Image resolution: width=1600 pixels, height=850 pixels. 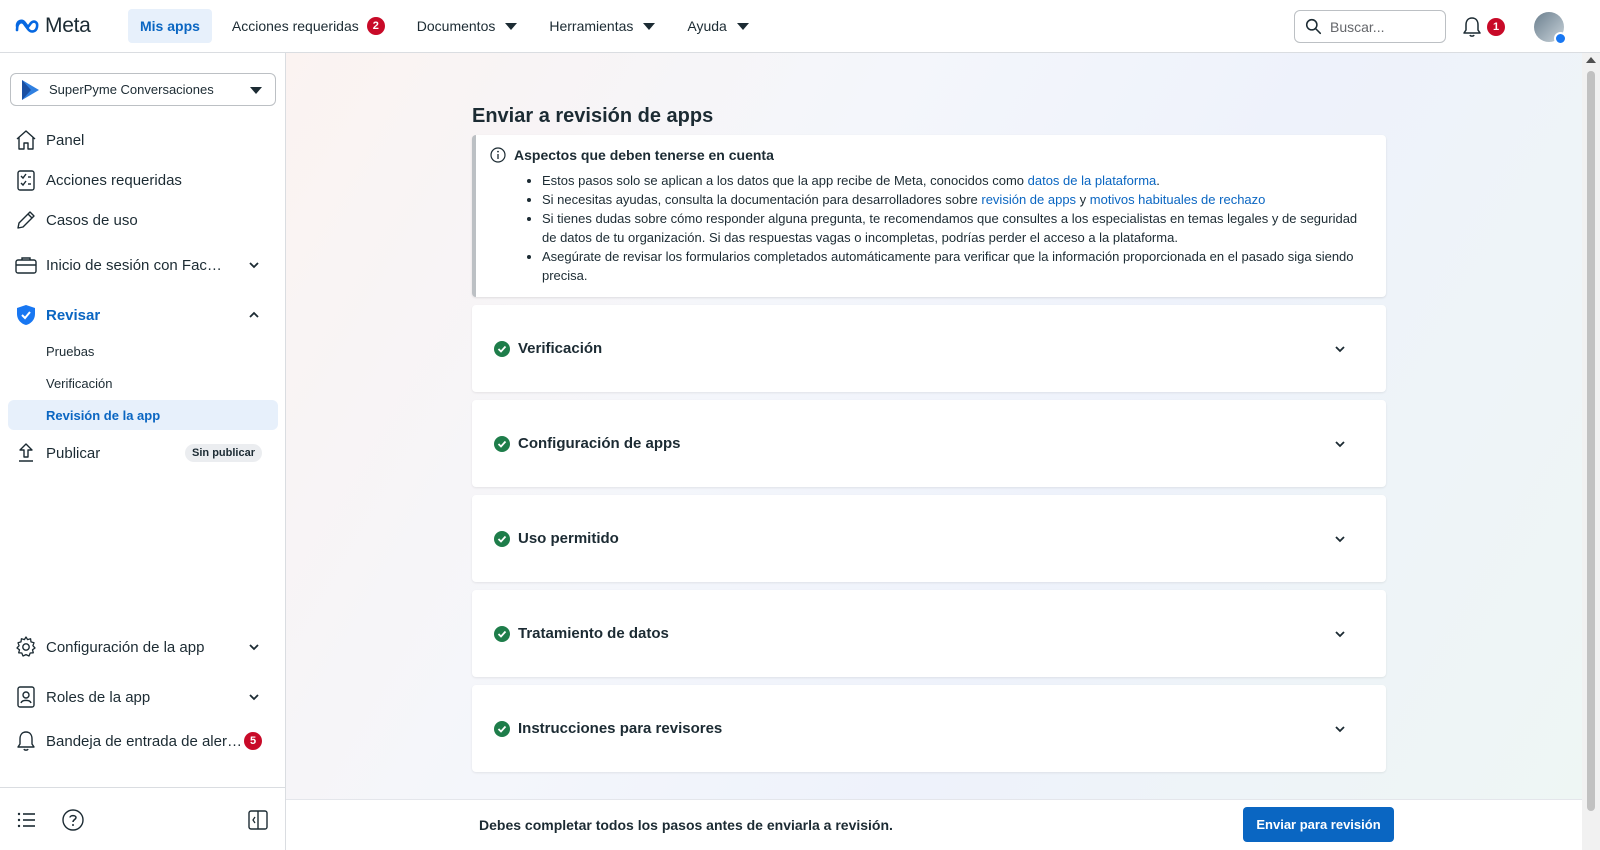 What do you see at coordinates (143, 220) in the screenshot?
I see `sidebar-item-use-cases: Casos de uso` at bounding box center [143, 220].